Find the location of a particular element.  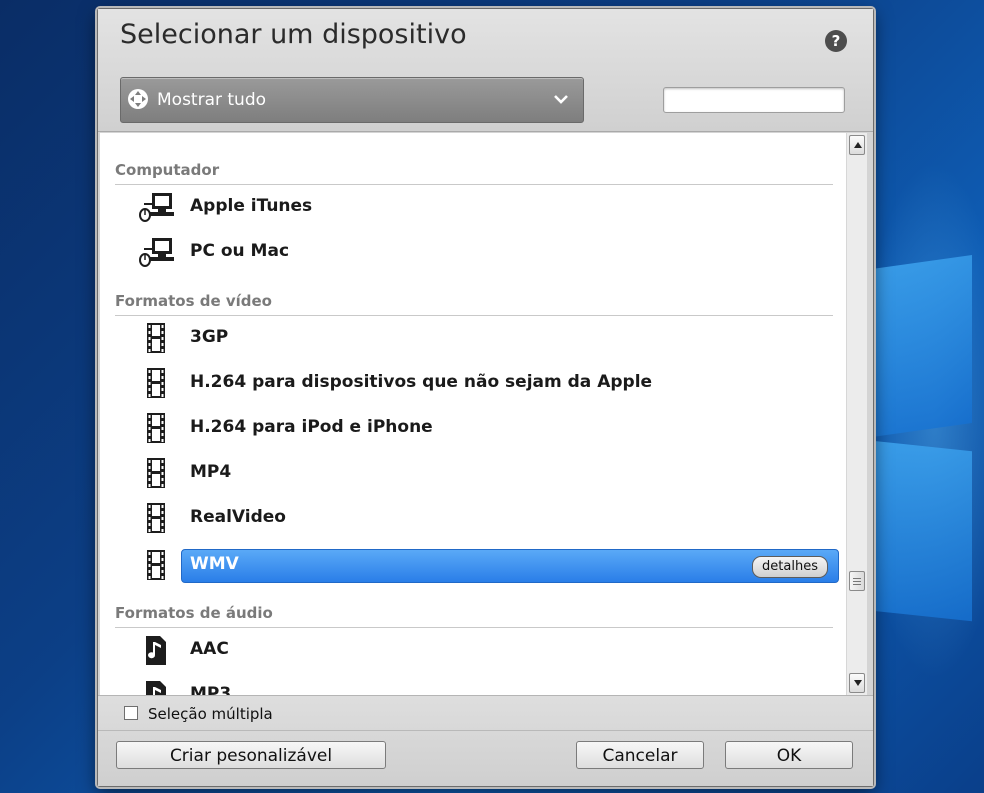

scroll-up-button is located at coordinates (857, 145).